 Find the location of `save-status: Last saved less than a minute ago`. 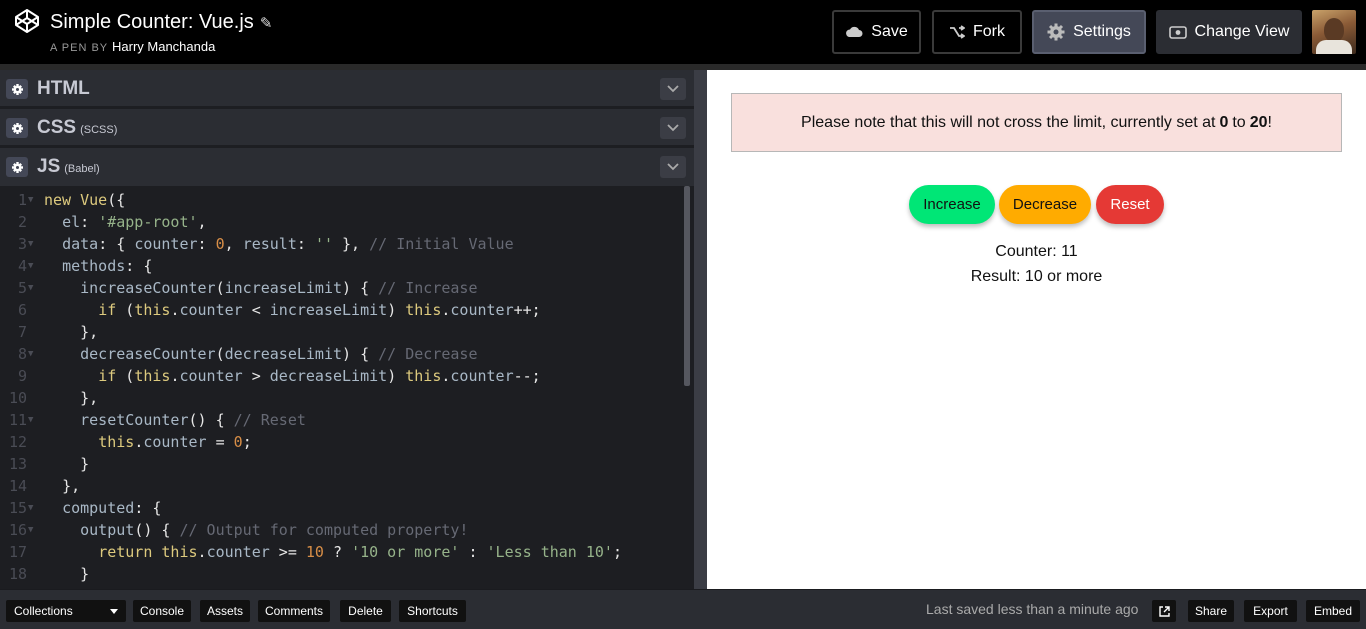

save-status: Last saved less than a minute ago is located at coordinates (1032, 609).